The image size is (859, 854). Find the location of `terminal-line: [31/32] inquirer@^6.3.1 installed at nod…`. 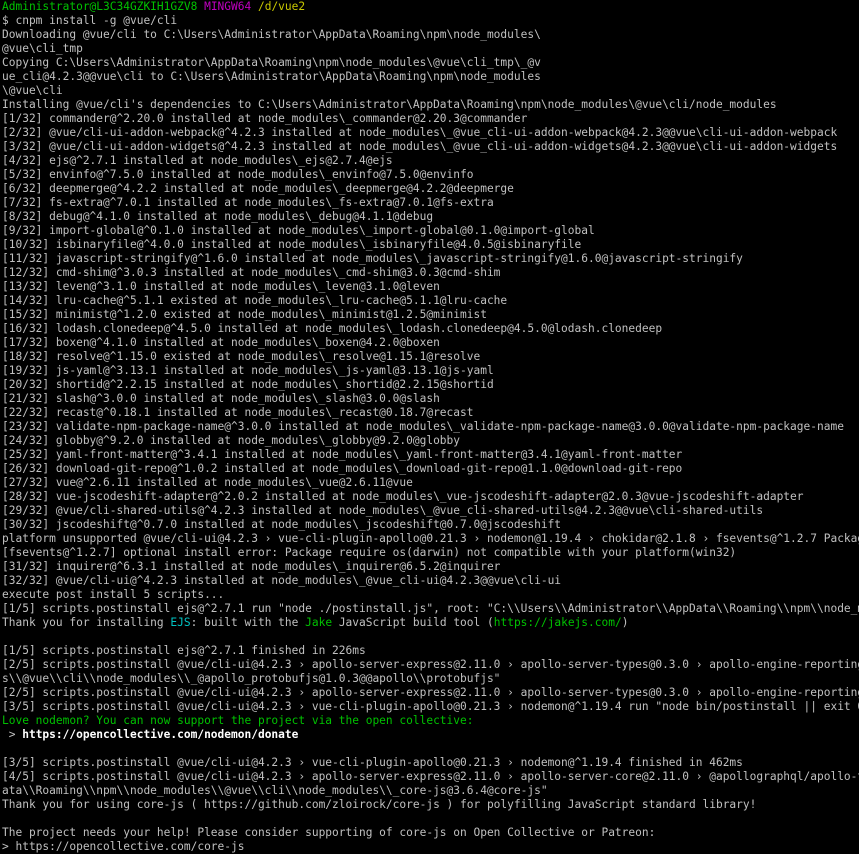

terminal-line: [31/32] inquirer@^6.3.1 installed at nod… is located at coordinates (430, 567).